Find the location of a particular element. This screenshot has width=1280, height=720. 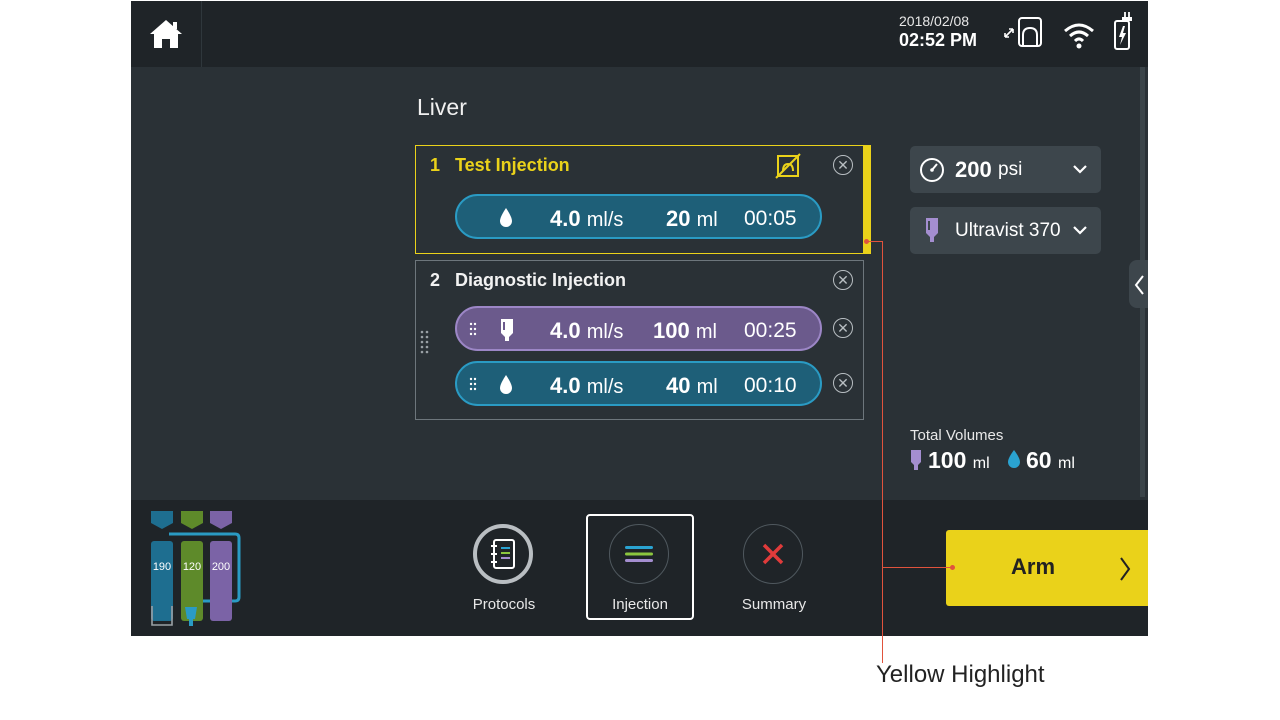

date-text: 2018/02/08 is located at coordinates (934, 21).